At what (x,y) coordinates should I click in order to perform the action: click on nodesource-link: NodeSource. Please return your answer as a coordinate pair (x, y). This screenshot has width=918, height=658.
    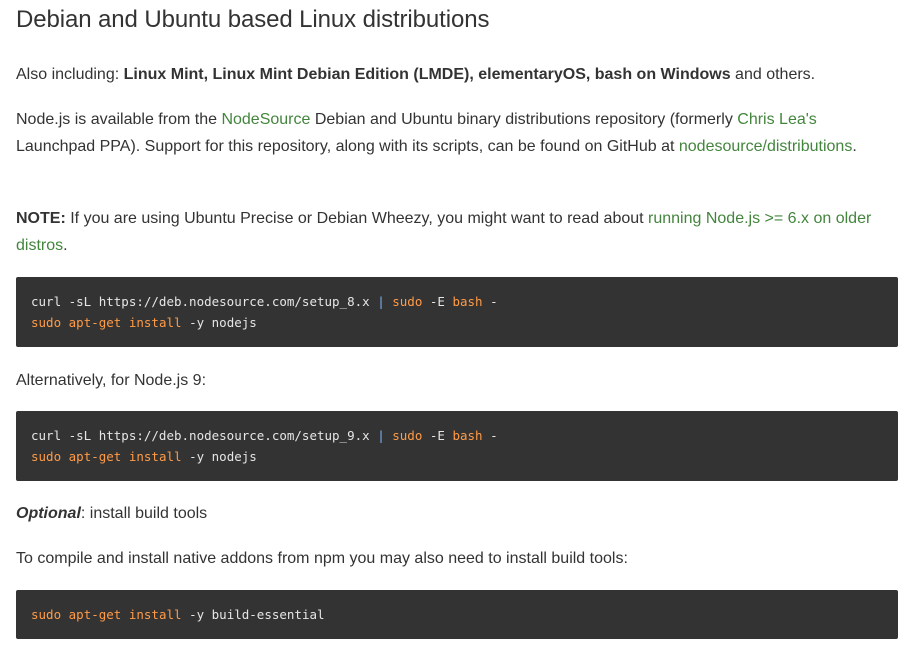
    Looking at the image, I should click on (265, 119).